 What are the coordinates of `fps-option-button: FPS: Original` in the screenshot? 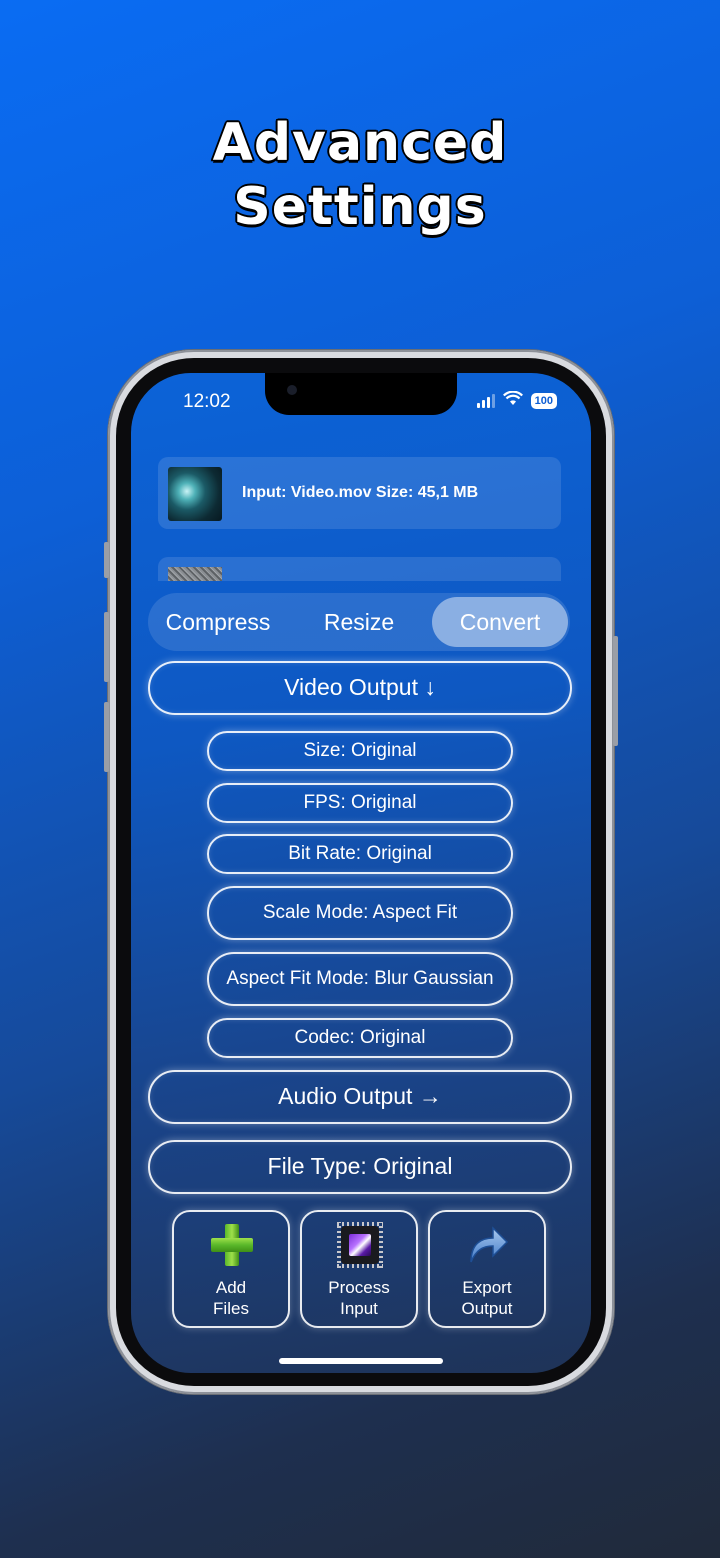 It's located at (360, 803).